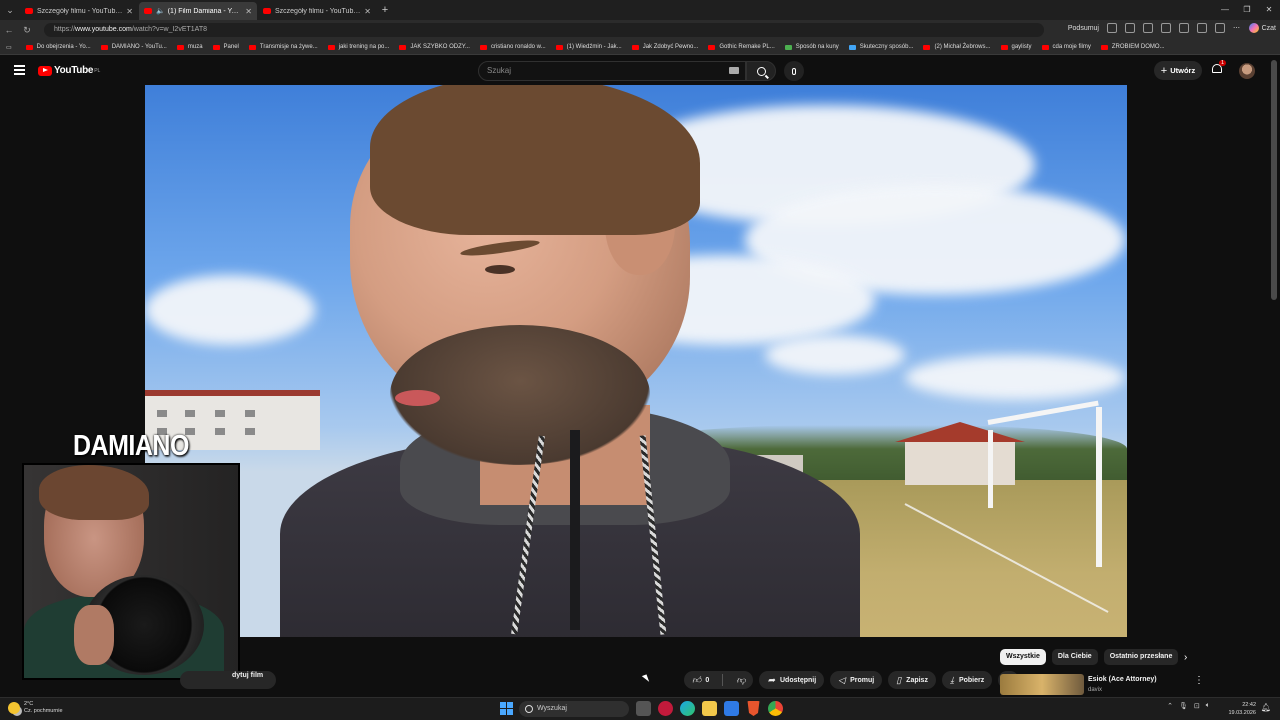 Image resolution: width=1280 pixels, height=720 pixels. What do you see at coordinates (1185, 657) in the screenshot?
I see `chevron-right-icon: ›` at bounding box center [1185, 657].